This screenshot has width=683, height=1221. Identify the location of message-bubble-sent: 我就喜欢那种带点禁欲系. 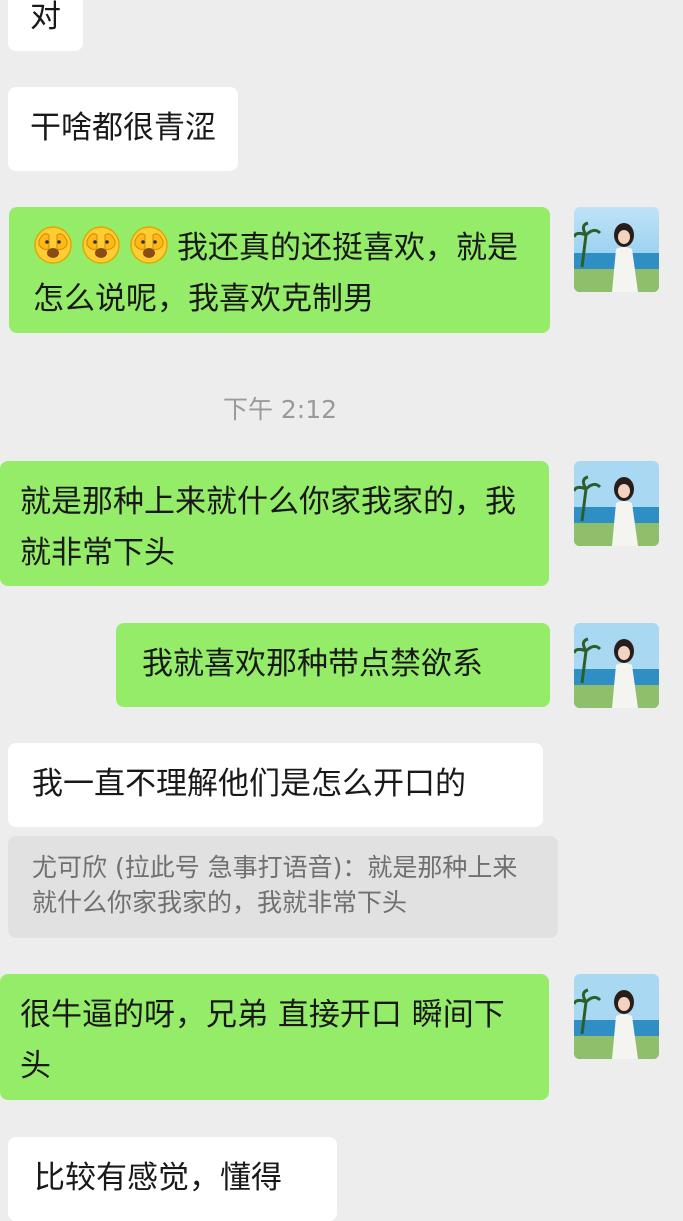
(333, 665).